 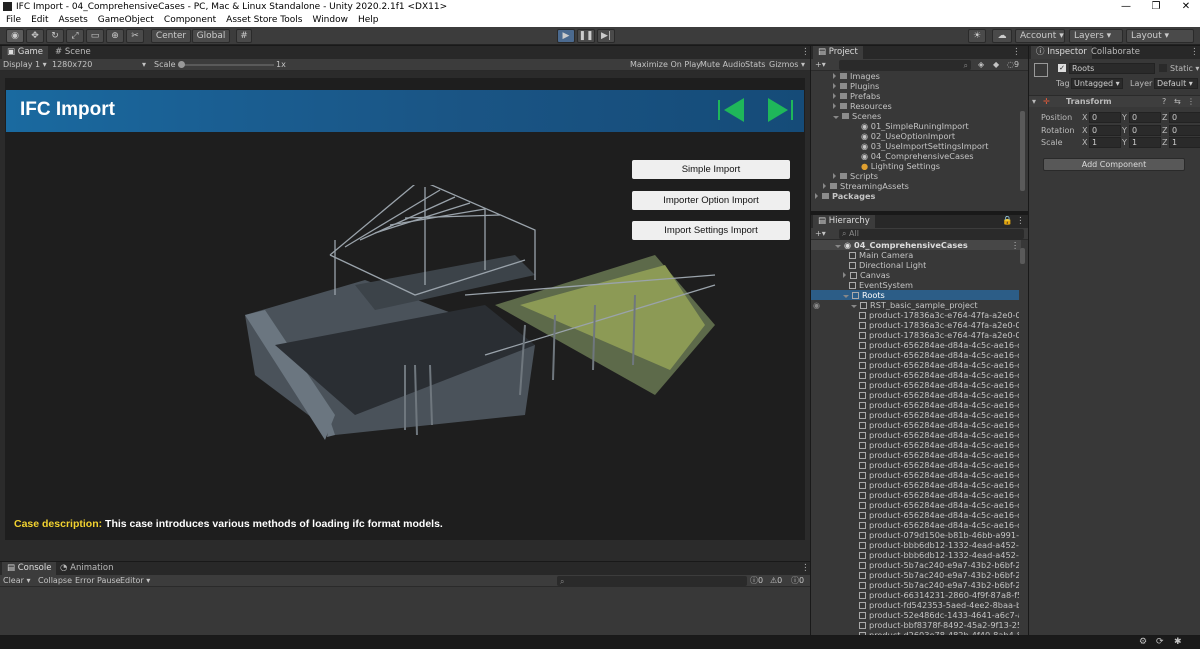 What do you see at coordinates (1145, 130) in the screenshot?
I see `transform-rotation-y-input: 0` at bounding box center [1145, 130].